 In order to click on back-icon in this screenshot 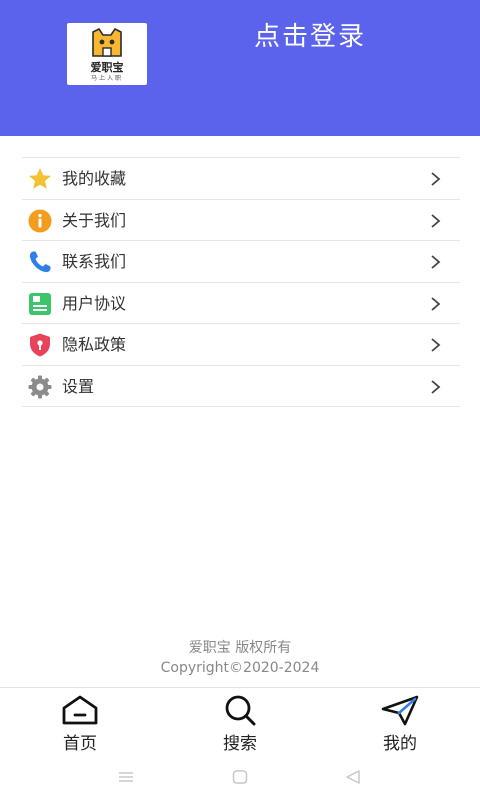, I will do `click(353, 777)`.